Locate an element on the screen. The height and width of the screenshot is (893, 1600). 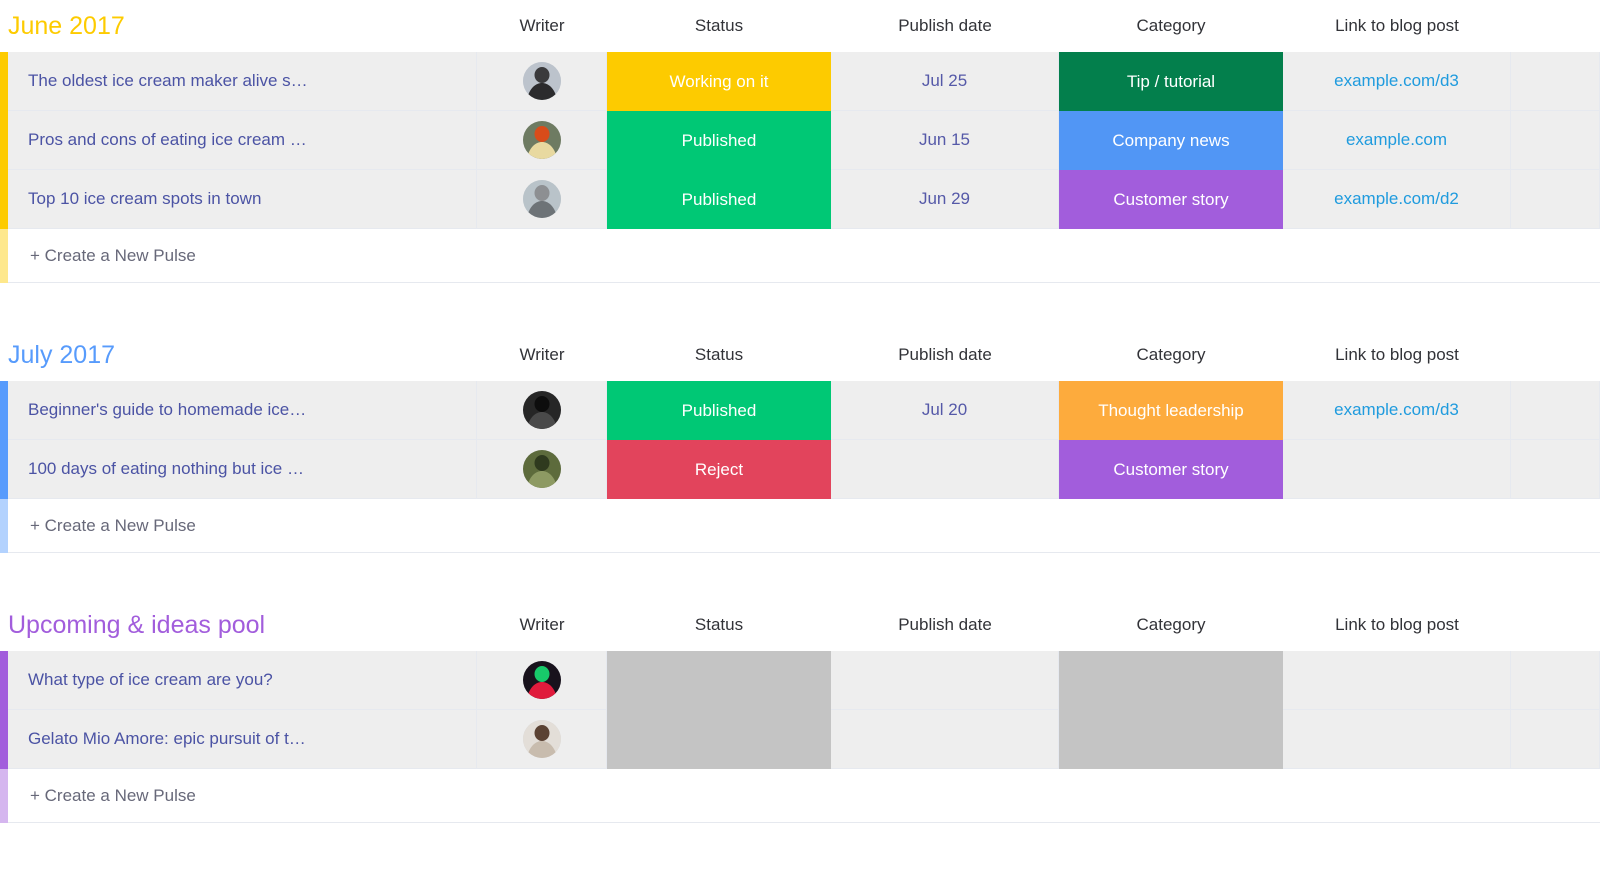
row-title: Top 10 ice cream spots in town is located at coordinates (242, 199).